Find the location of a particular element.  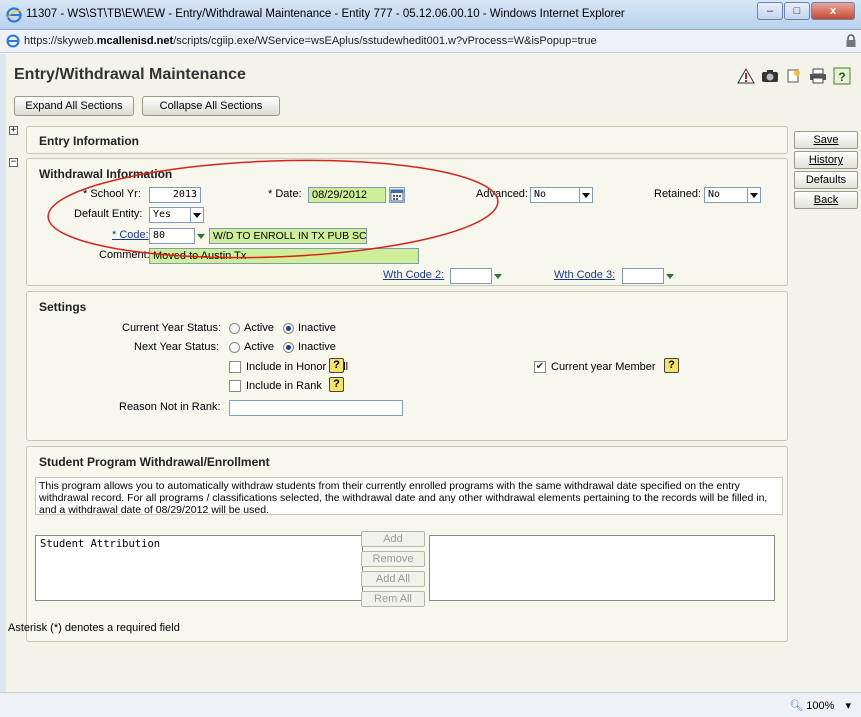

entry-section-title: Entry Information is located at coordinates (89, 141).